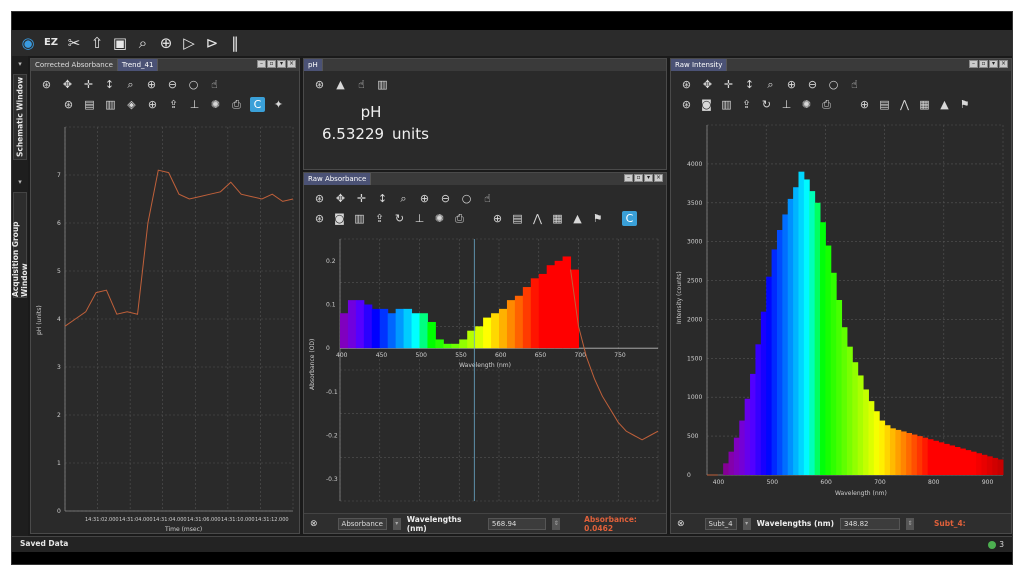  What do you see at coordinates (74, 43) in the screenshot?
I see `tools-icon: ✂` at bounding box center [74, 43].